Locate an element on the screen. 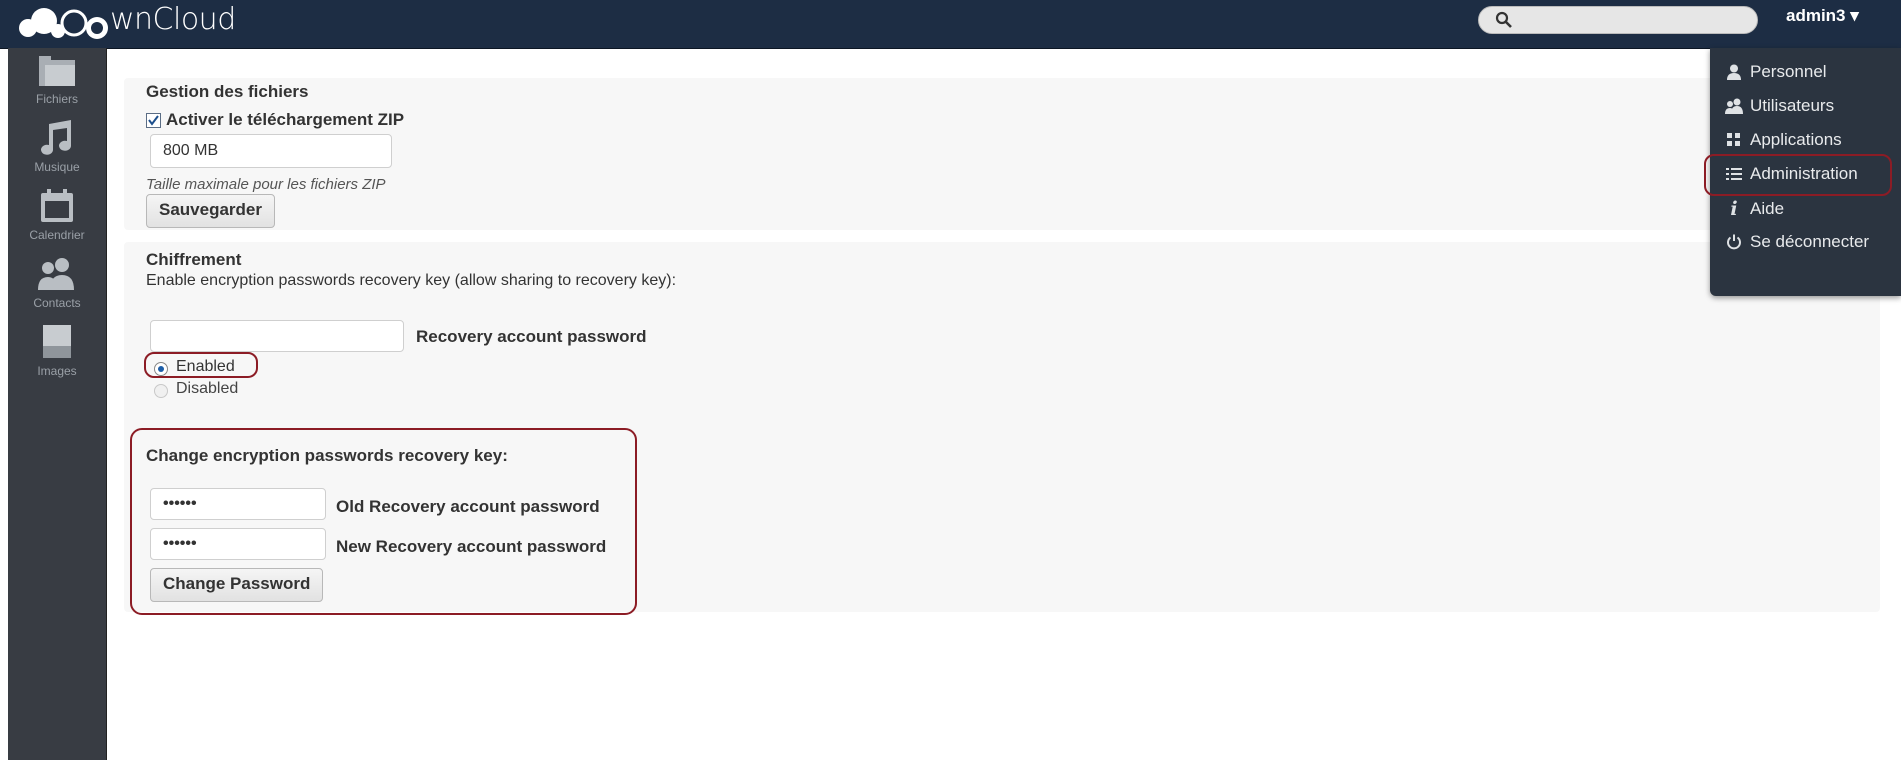  users-icon is located at coordinates (1734, 106).